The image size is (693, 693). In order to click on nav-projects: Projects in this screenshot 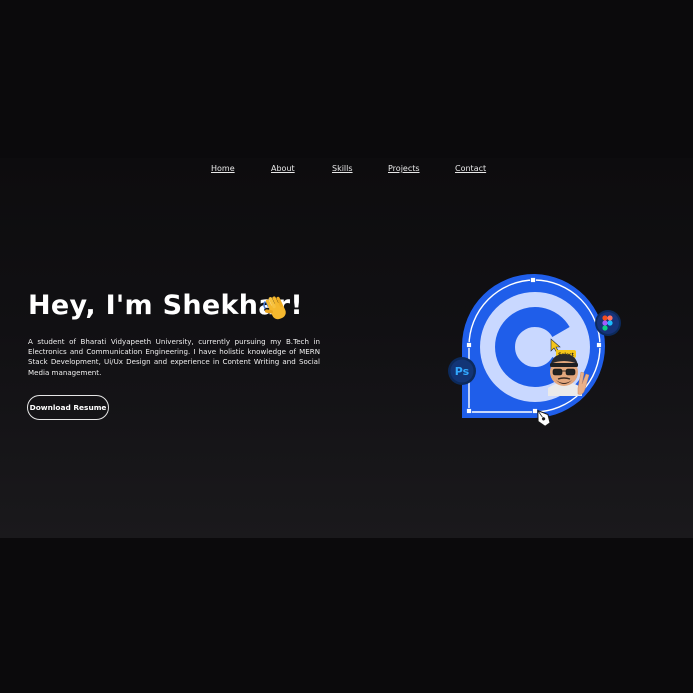, I will do `click(404, 168)`.